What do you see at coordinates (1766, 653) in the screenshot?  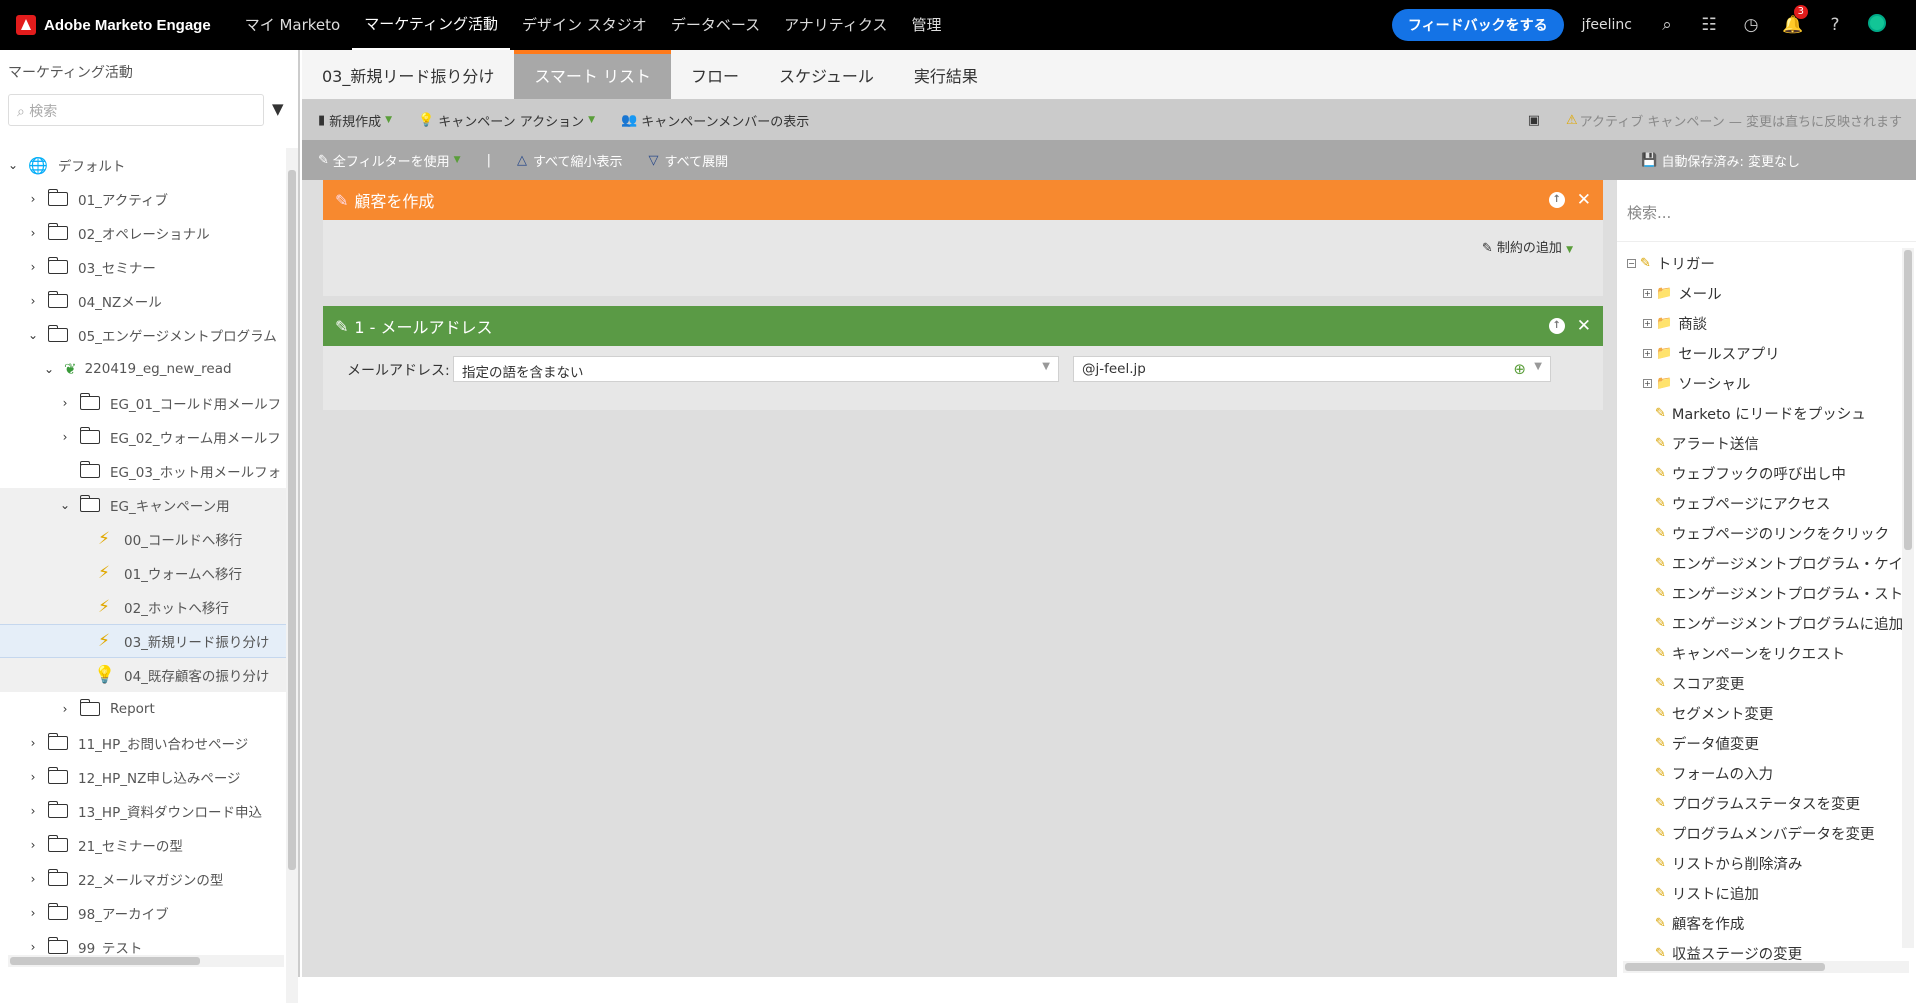 I see `palette-item: ✎ キャンペーンをリクエスト` at bounding box center [1766, 653].